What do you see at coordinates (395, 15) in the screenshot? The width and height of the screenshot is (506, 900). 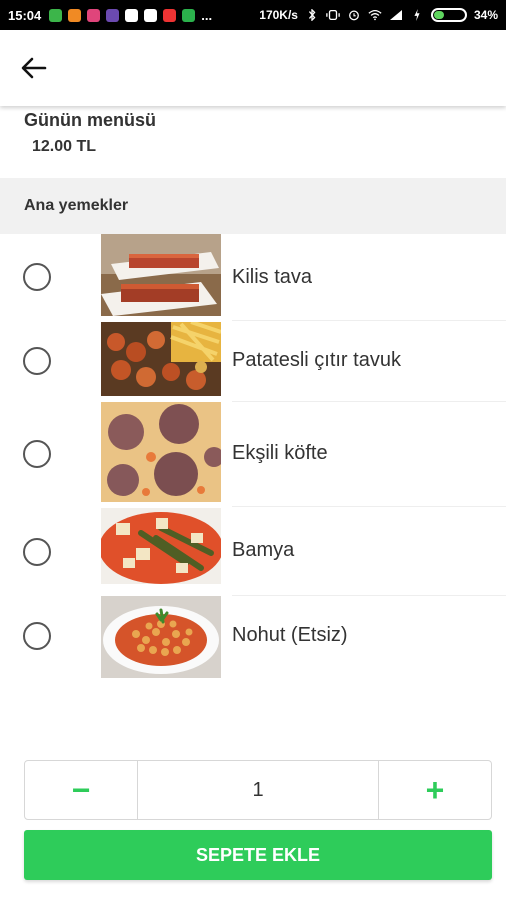 I see `signal-icon` at bounding box center [395, 15].